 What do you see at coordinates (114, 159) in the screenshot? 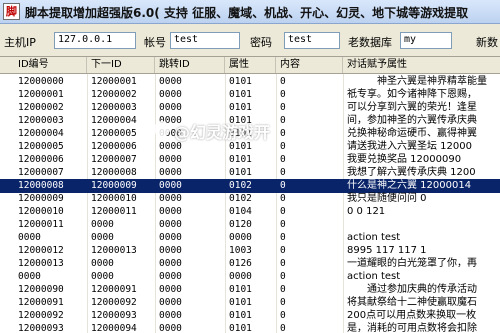
I see `cell-next-id: 12000007` at bounding box center [114, 159].